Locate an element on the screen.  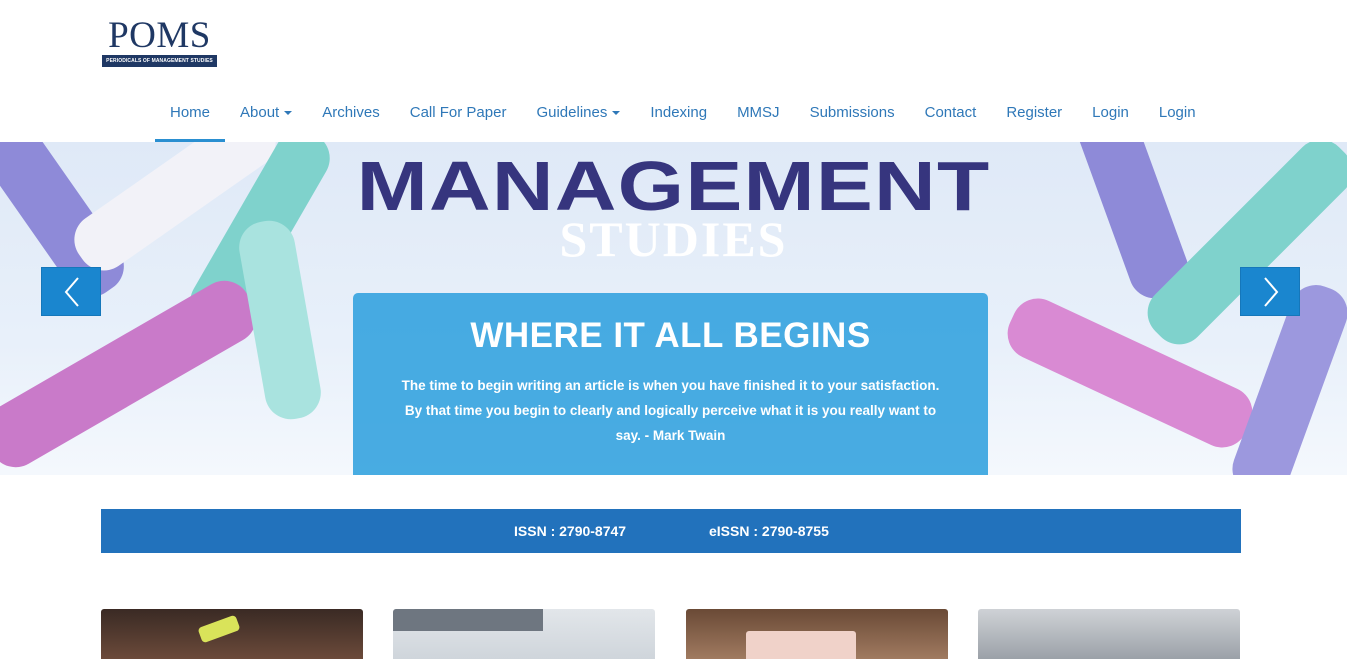
nav-label: Register is located at coordinates (1034, 112).